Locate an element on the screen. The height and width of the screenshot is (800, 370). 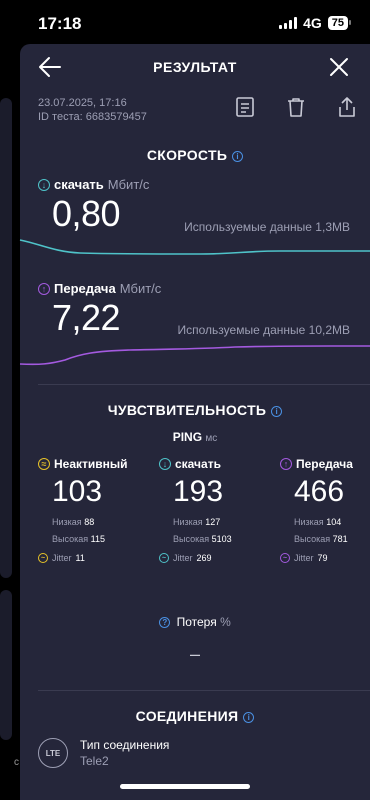
sheet-header: РЕЗУЛЬТАТ is located at coordinates (195, 67).